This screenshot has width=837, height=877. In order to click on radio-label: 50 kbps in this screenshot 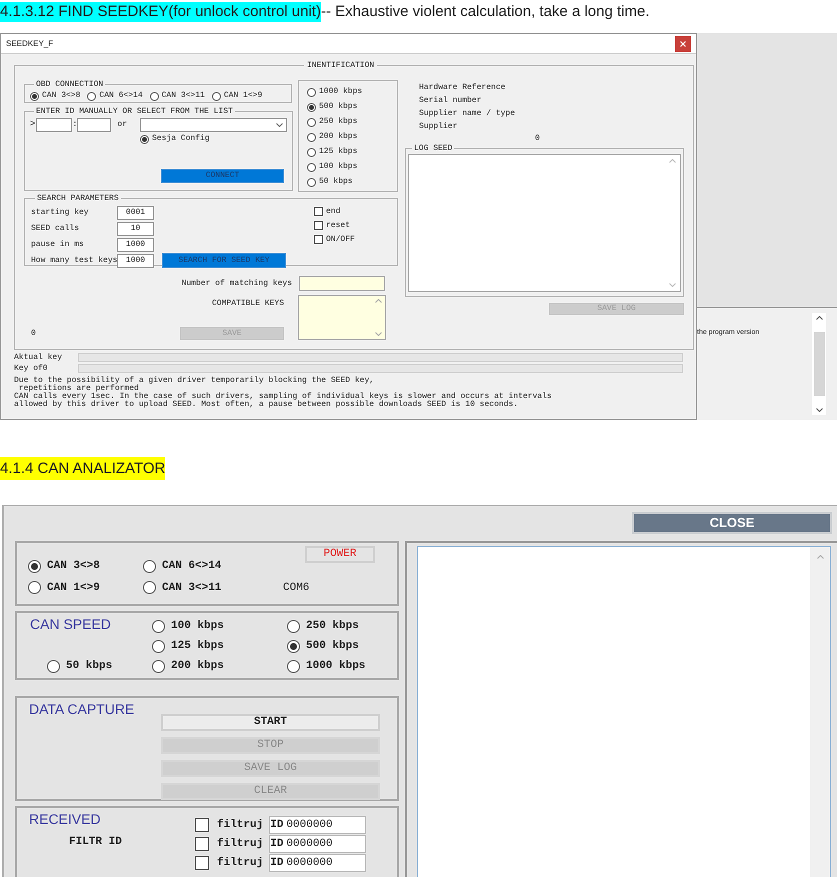, I will do `click(89, 666)`.